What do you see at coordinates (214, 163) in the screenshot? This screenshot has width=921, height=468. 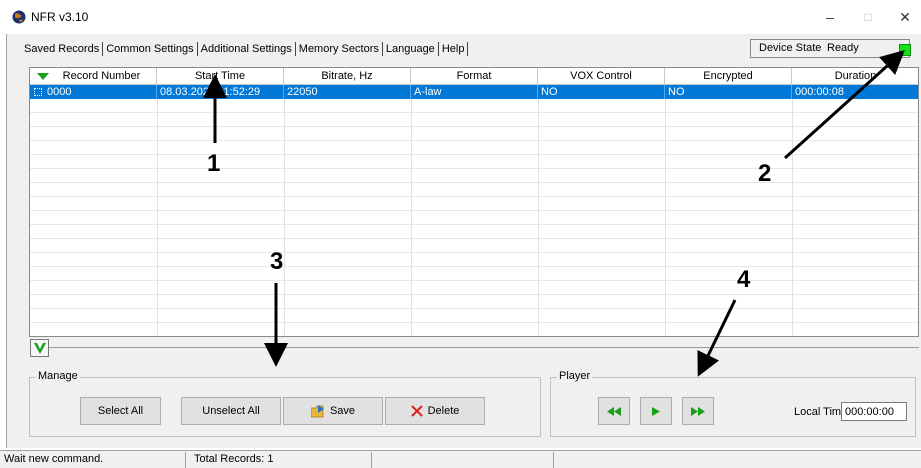 I see `annotation-number-1: 1` at bounding box center [214, 163].